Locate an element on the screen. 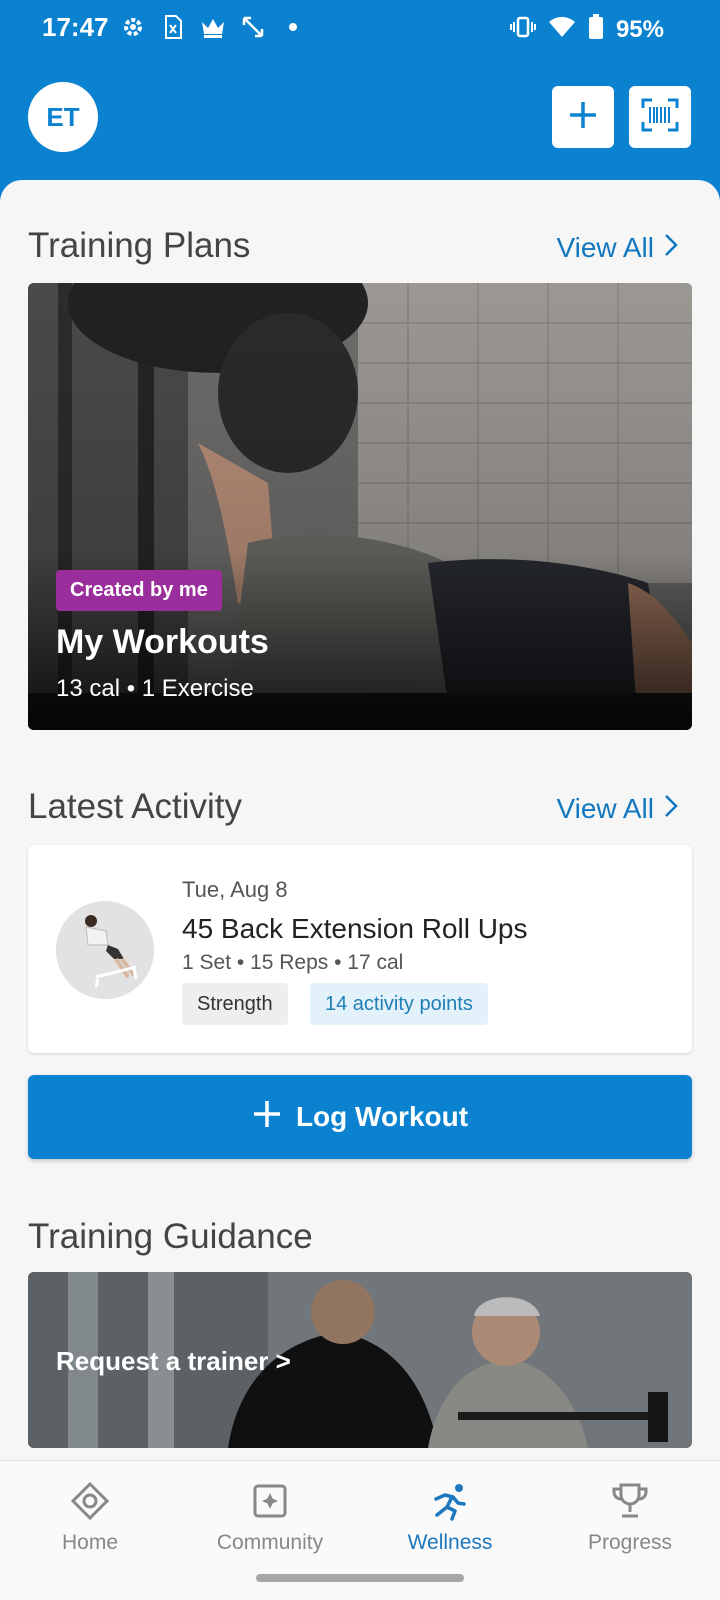 This screenshot has width=720, height=1600. exercise-thumbnail is located at coordinates (105, 950).